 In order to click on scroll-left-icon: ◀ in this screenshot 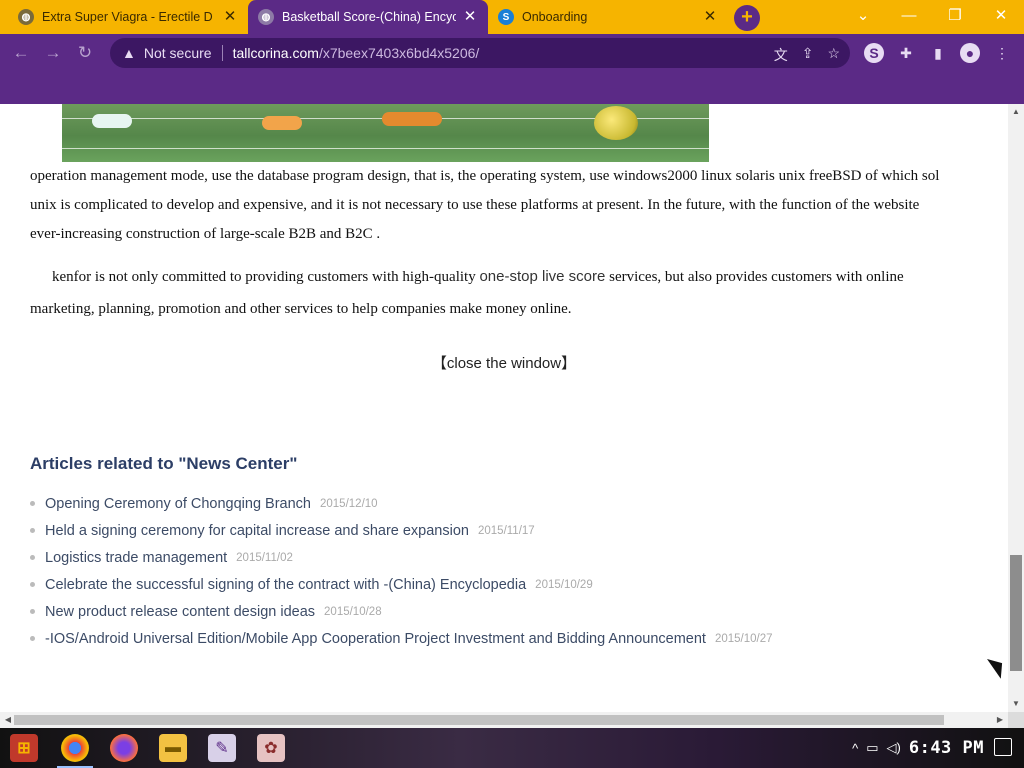, I will do `click(8, 720)`.